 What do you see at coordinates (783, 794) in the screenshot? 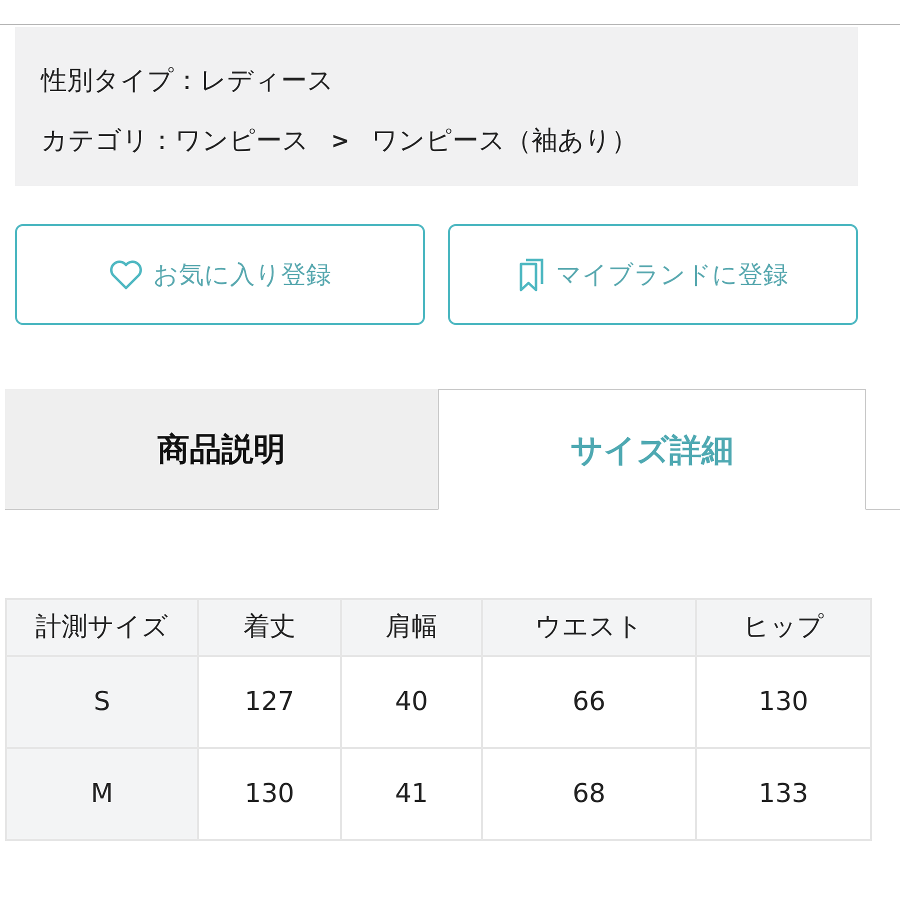
I see `table-cell: 133` at bounding box center [783, 794].